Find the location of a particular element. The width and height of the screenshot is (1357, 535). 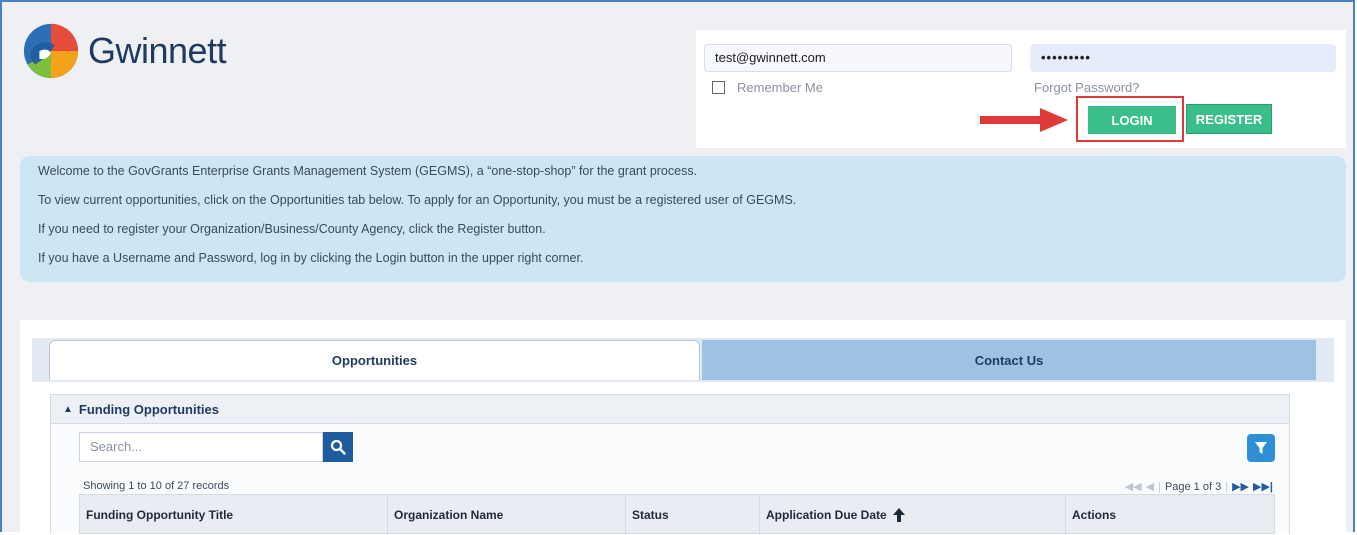

gwinnett-logo-icon is located at coordinates (51, 51).